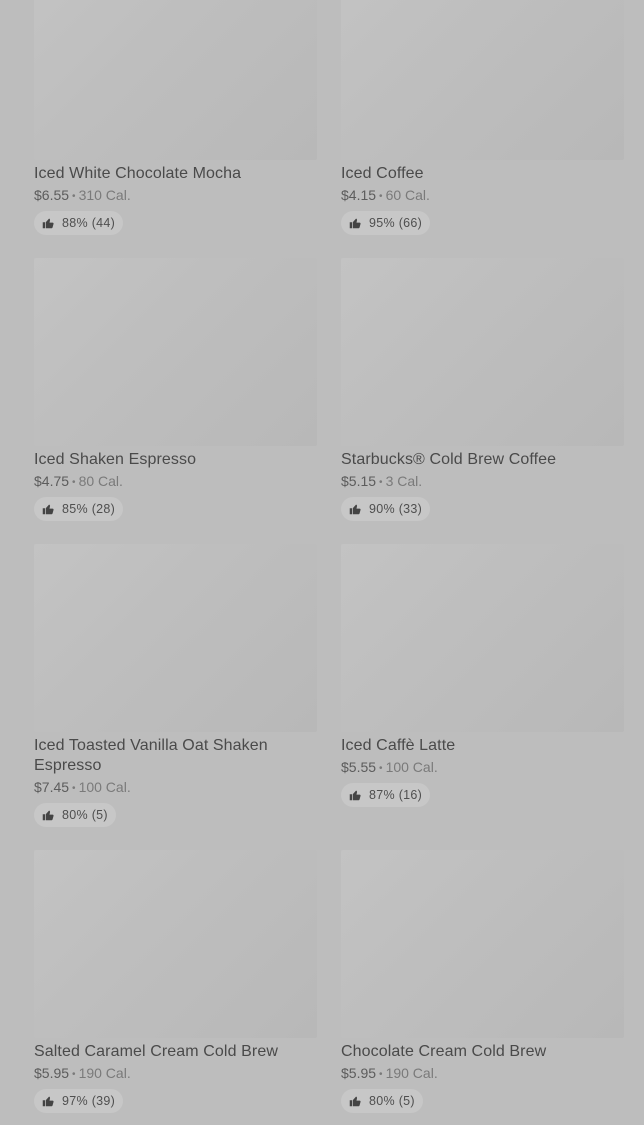 This screenshot has width=644, height=1125. I want to click on menu-item-card: Iced Caffè Latte $5.55 • 100 Cal. 87% (16), so click(482, 675).